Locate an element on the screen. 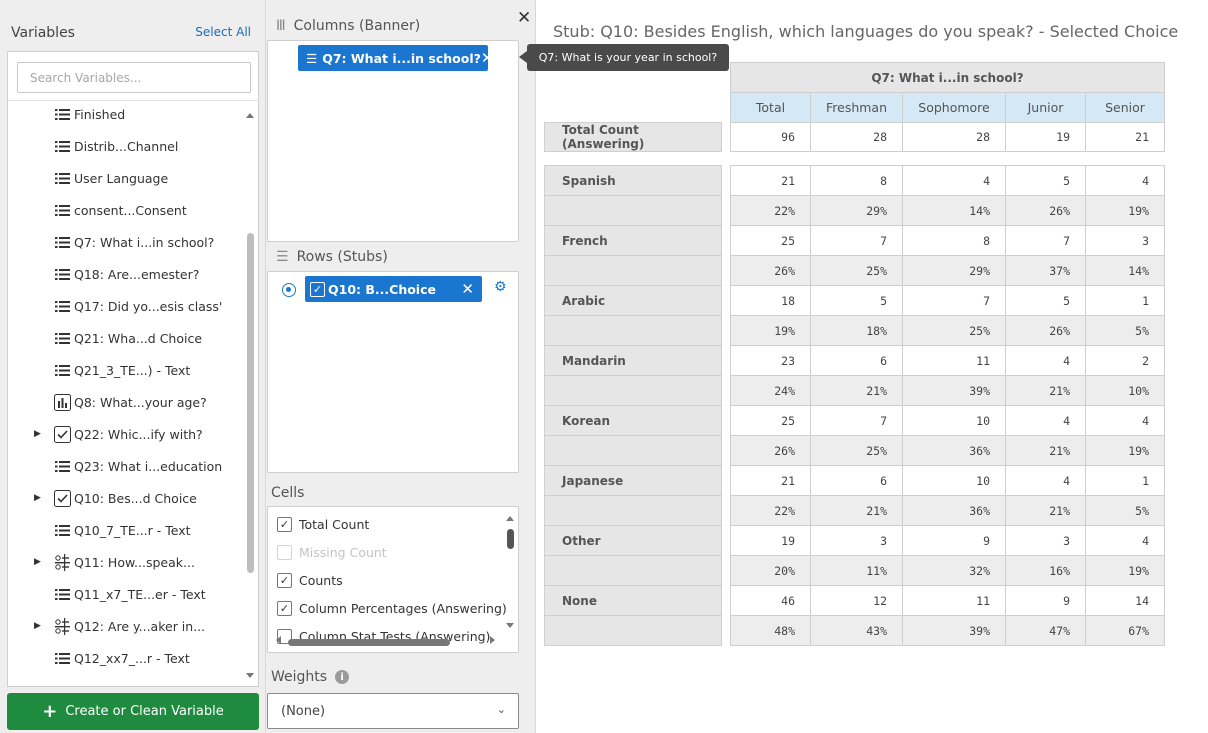 The image size is (1208, 733). weights-selected-value: (None) is located at coordinates (303, 711).